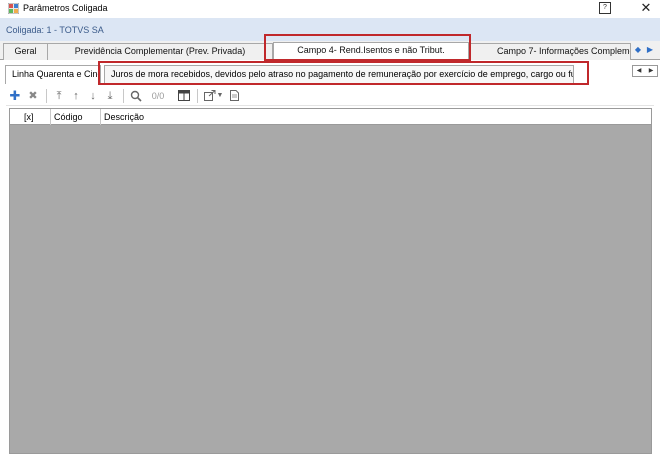 The height and width of the screenshot is (456, 660). Describe the element at coordinates (13, 8) in the screenshot. I see `app-icon` at that location.